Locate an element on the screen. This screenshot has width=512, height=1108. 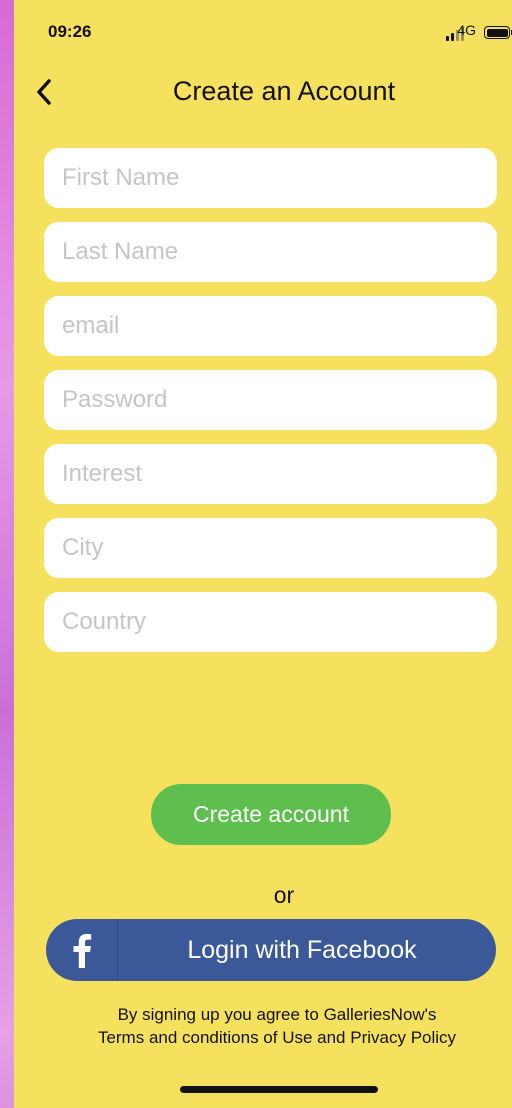
city-field is located at coordinates (270, 548).